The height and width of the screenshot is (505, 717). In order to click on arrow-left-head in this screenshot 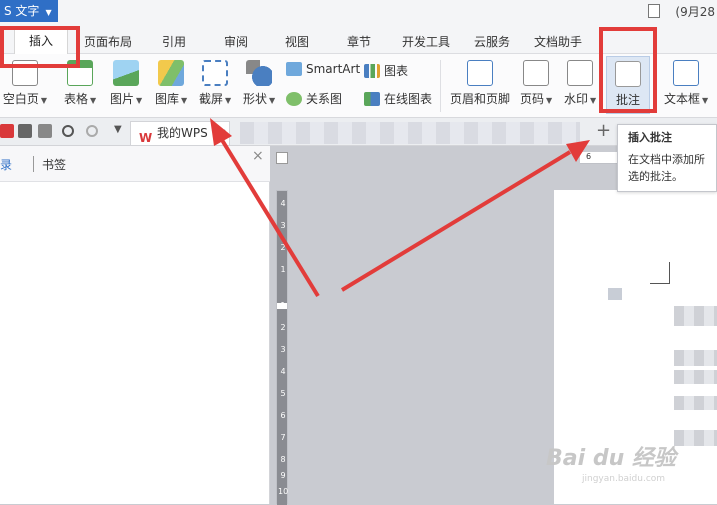, I will do `click(221, 132)`.